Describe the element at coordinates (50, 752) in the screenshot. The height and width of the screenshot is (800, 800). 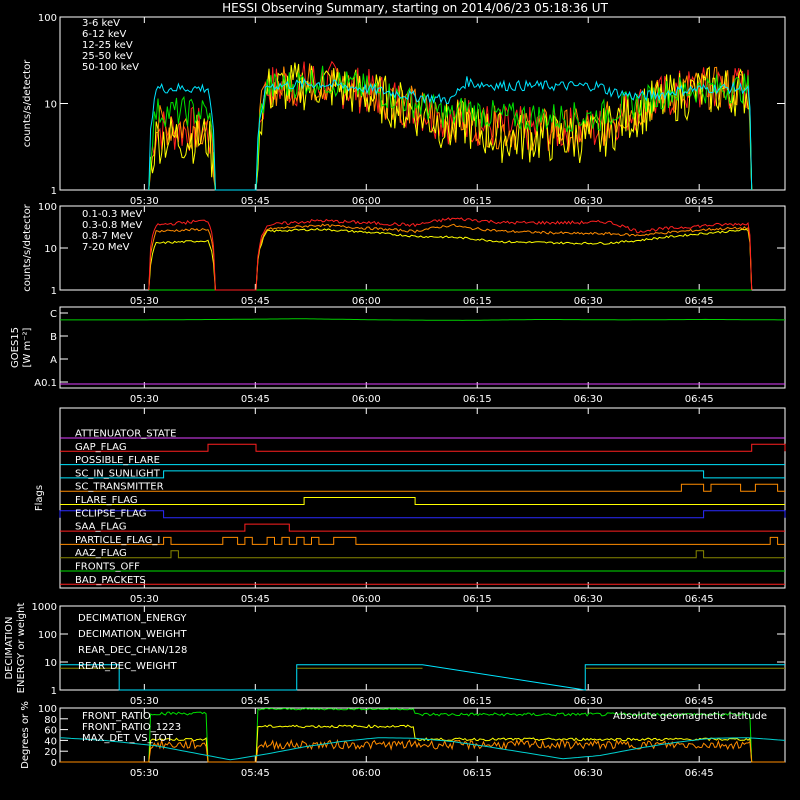
I see `p6-ytick-label-1: 20` at that location.